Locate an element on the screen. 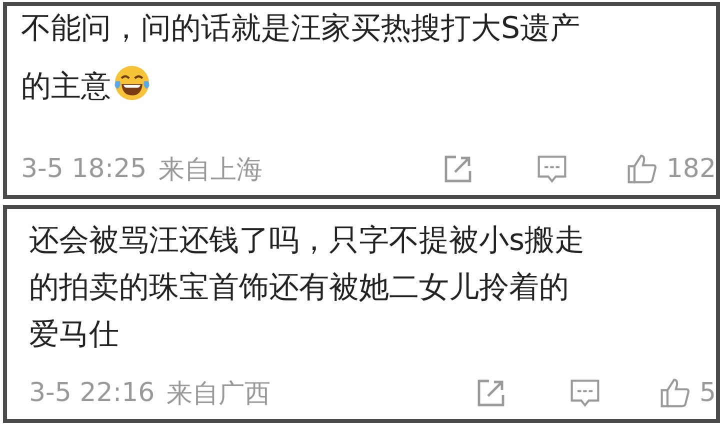 This screenshot has width=723, height=429. comment-text: 不能问，问的话就是汪家买热搜打大S遗产 is located at coordinates (300, 28).